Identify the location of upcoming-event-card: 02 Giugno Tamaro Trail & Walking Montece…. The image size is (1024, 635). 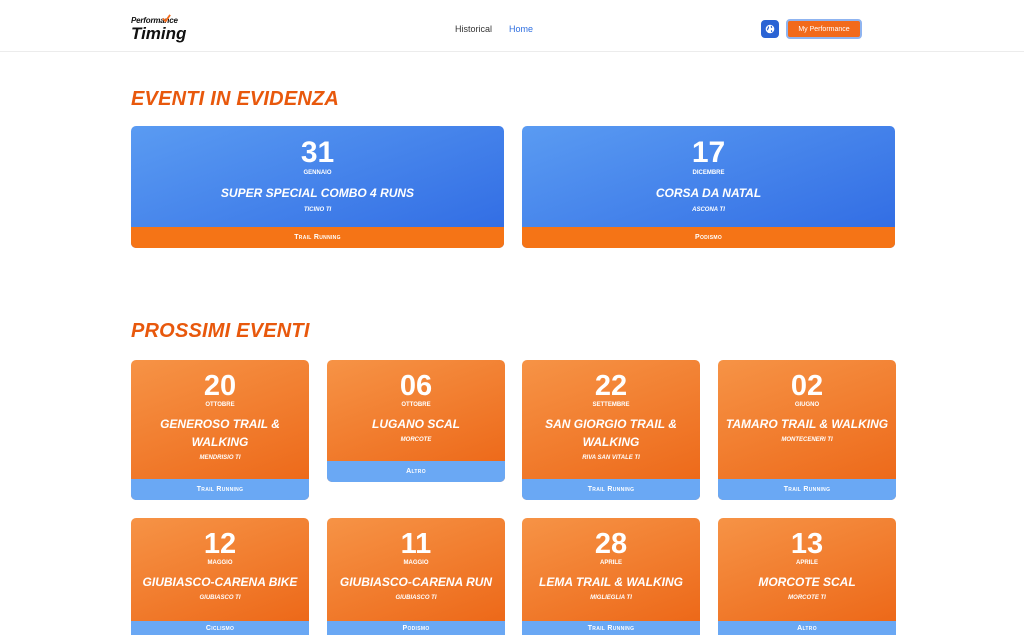
(807, 430).